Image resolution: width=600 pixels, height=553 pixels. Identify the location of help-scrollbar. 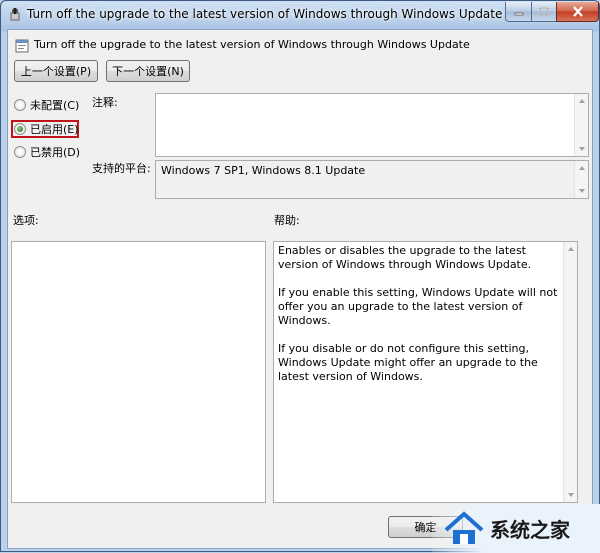
(570, 372).